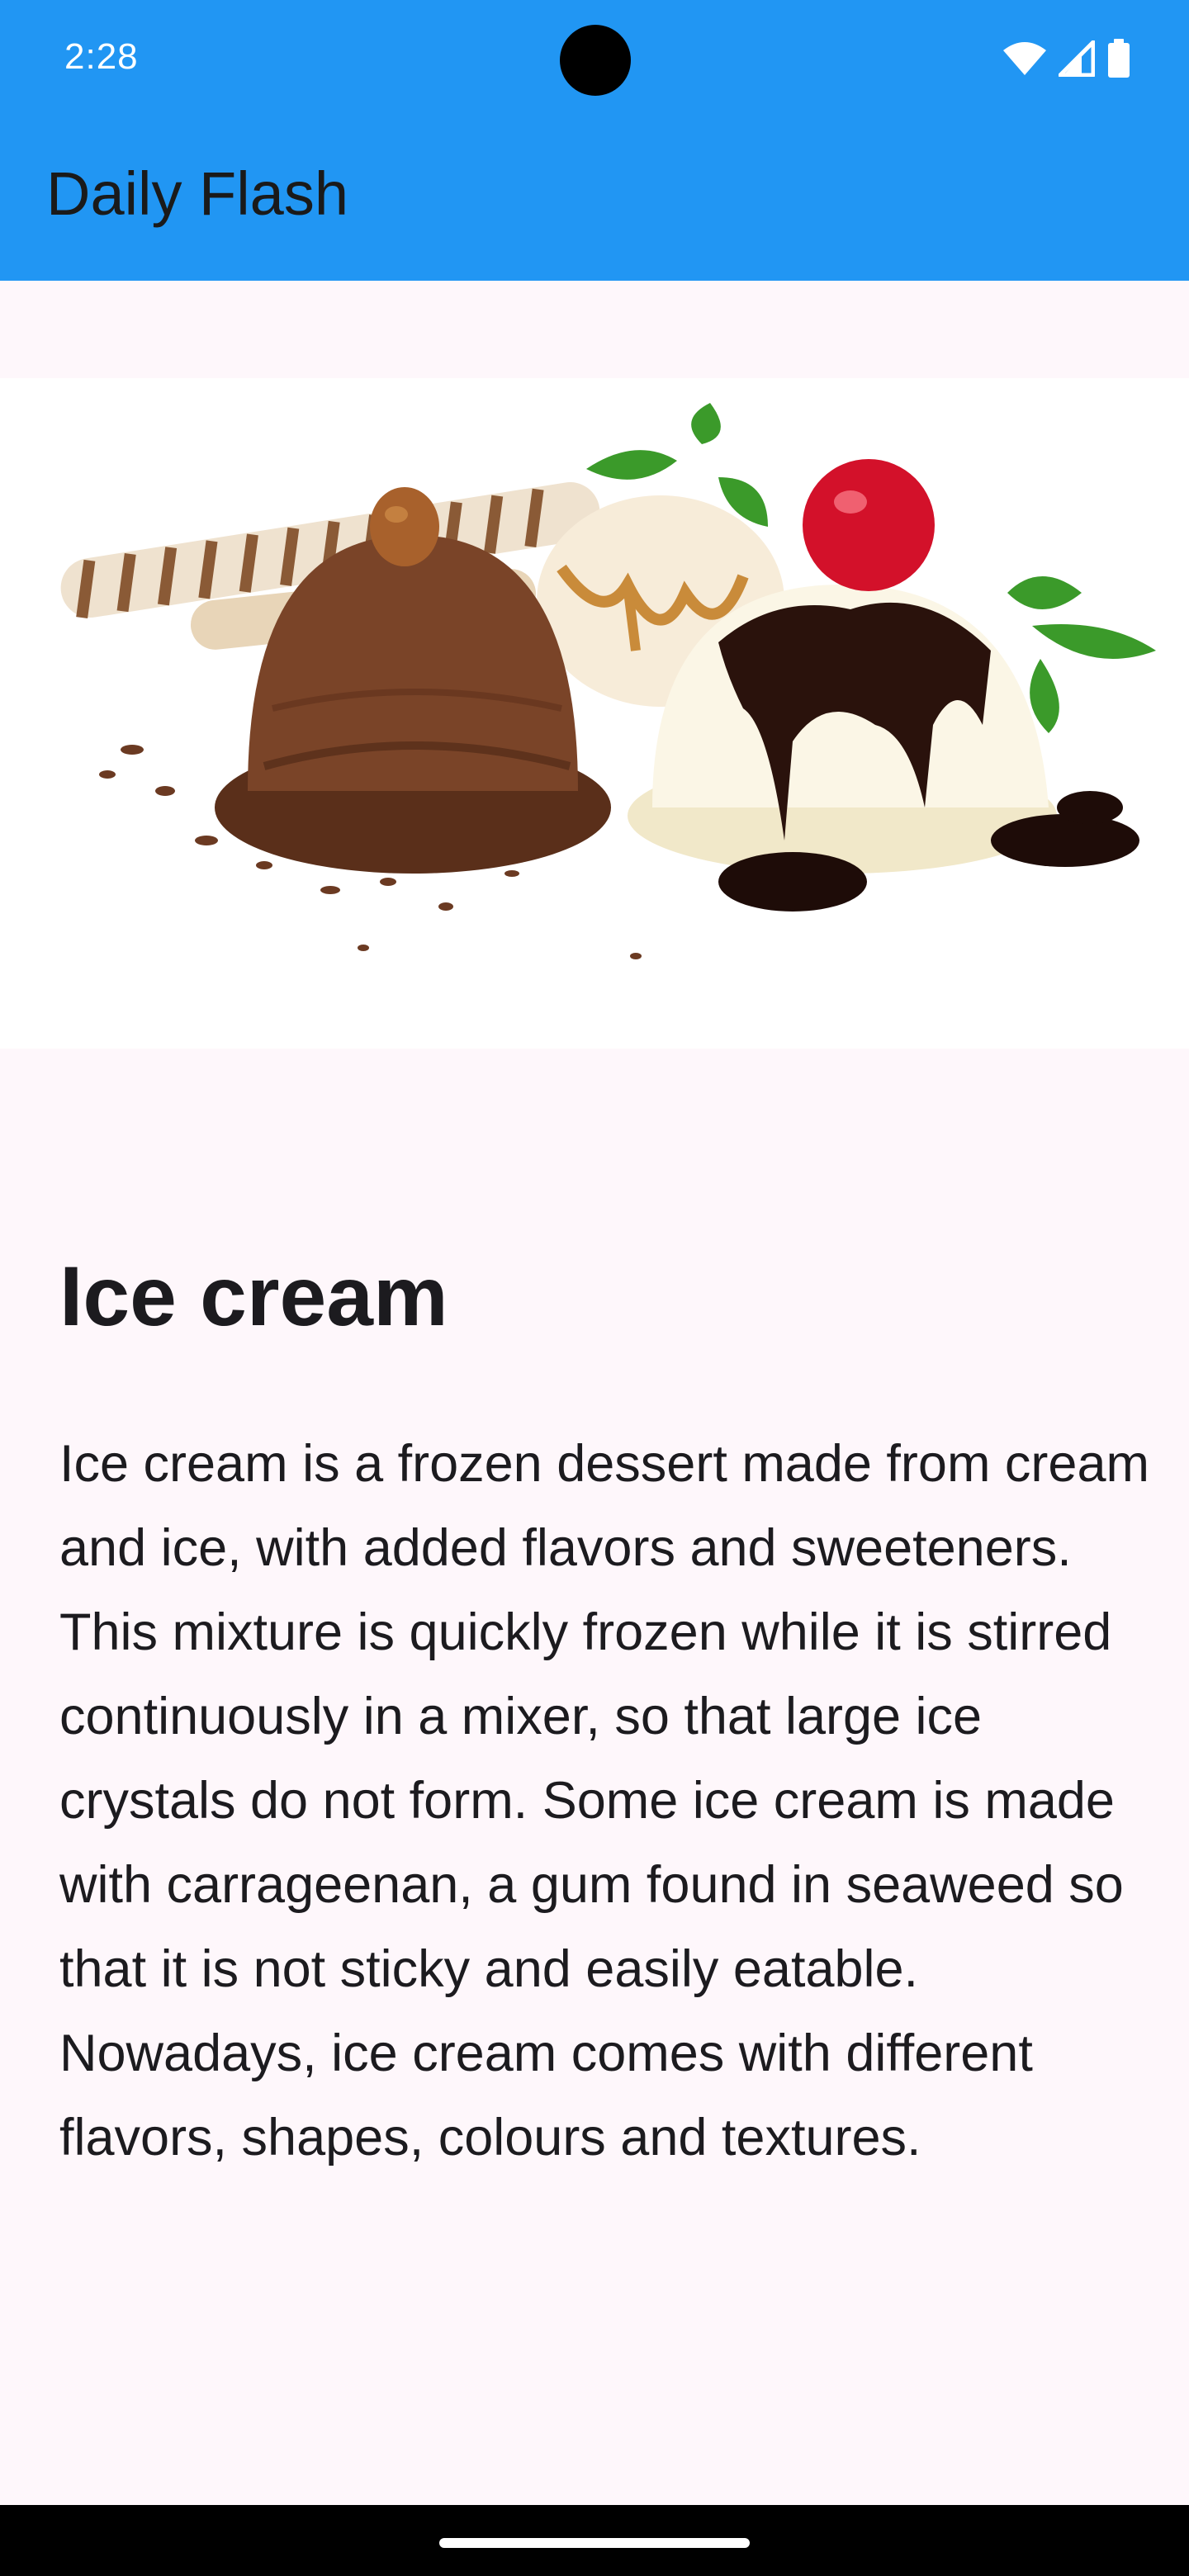 The height and width of the screenshot is (2576, 1189). Describe the element at coordinates (594, 2543) in the screenshot. I see `home-gesture-handle` at that location.